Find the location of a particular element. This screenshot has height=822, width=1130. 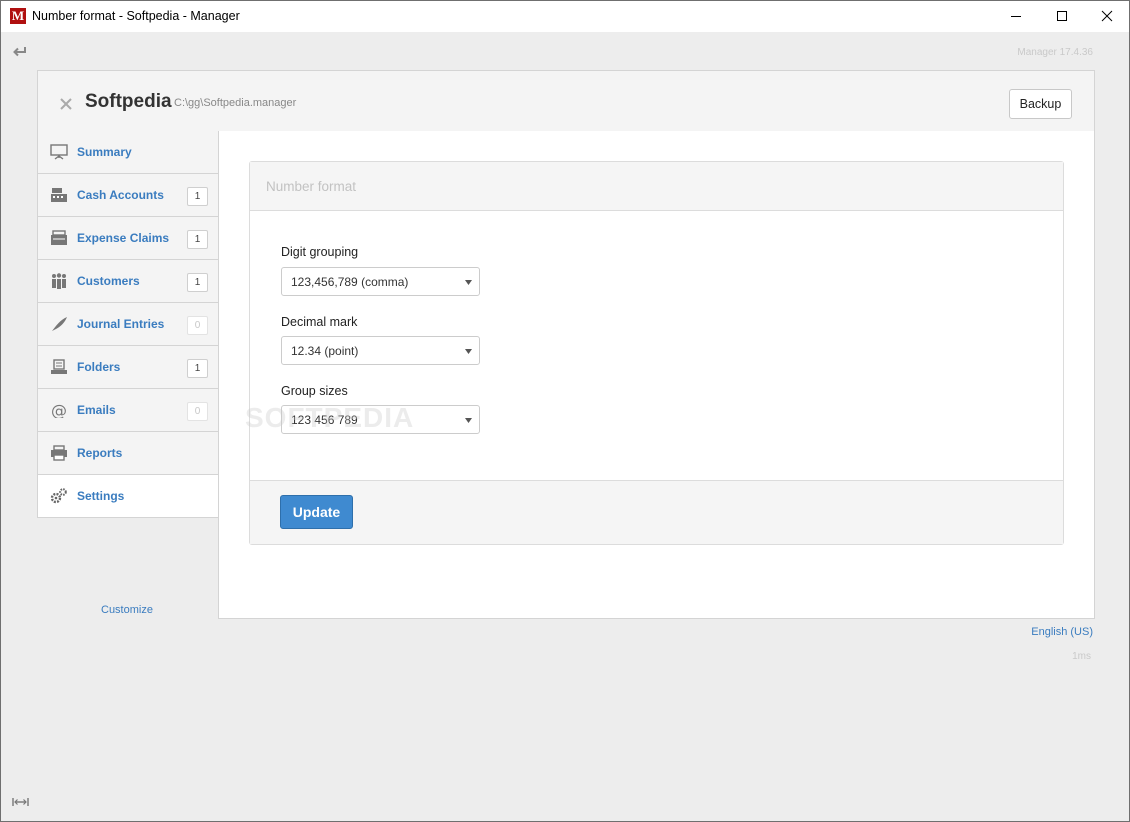

group-sizes-label: Group sizes is located at coordinates (314, 391).